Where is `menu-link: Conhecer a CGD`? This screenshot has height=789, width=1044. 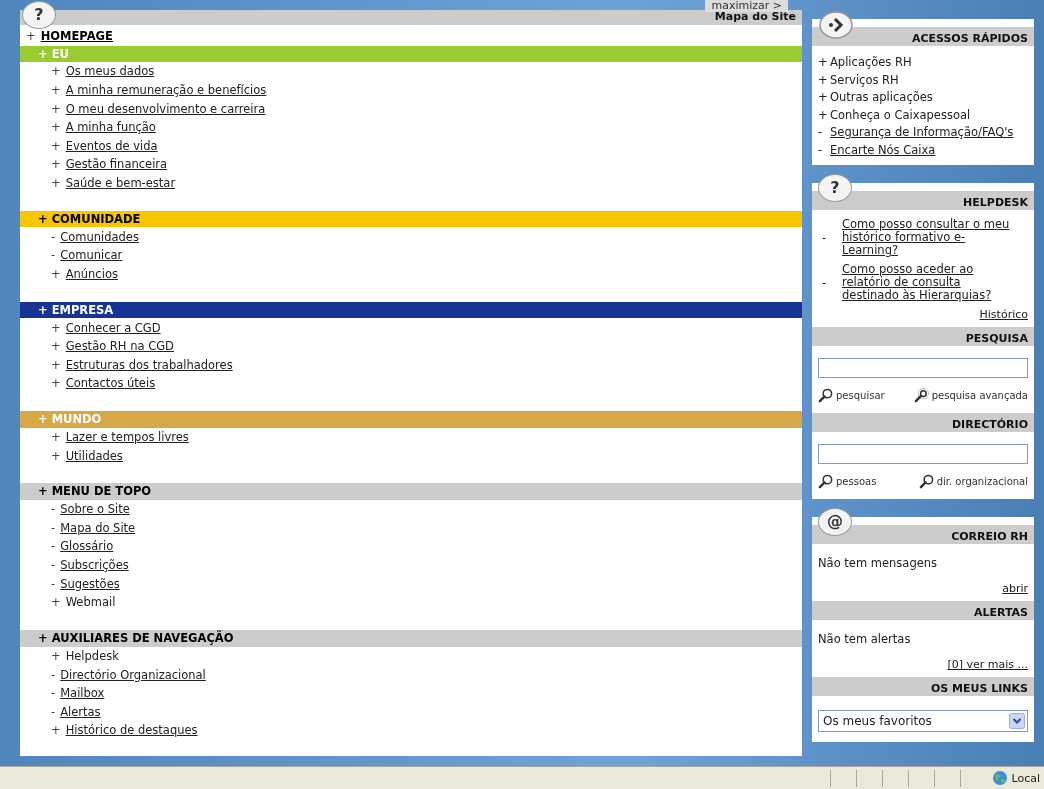
menu-link: Conhecer a CGD is located at coordinates (113, 327).